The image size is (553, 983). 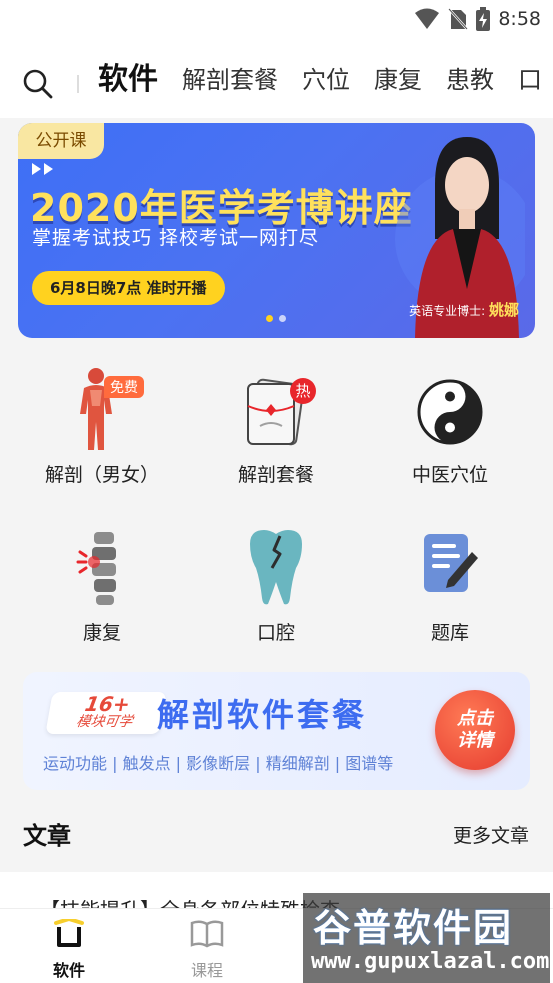 I want to click on watermark-url: www.gupuxlazal.com, so click(x=430, y=961).